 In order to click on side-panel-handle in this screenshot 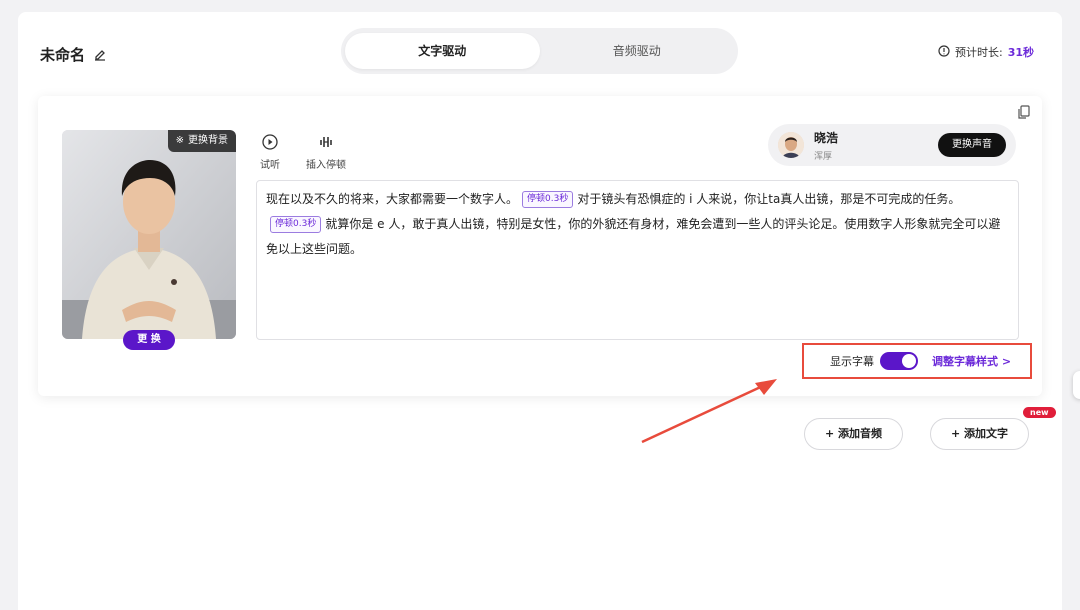, I will do `click(1076, 385)`.